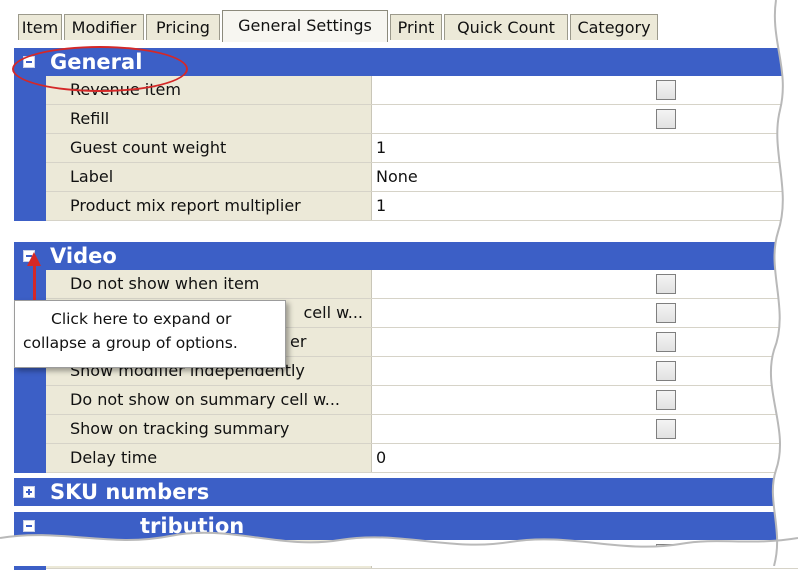 The image size is (798, 570). Describe the element at coordinates (305, 26) in the screenshot. I see `tab-general-settings: General Settings` at that location.